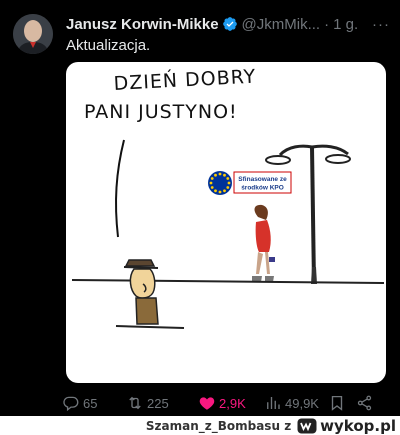 The height and width of the screenshot is (435, 400). Describe the element at coordinates (381, 24) in the screenshot. I see `more-options-icon: ···` at that location.